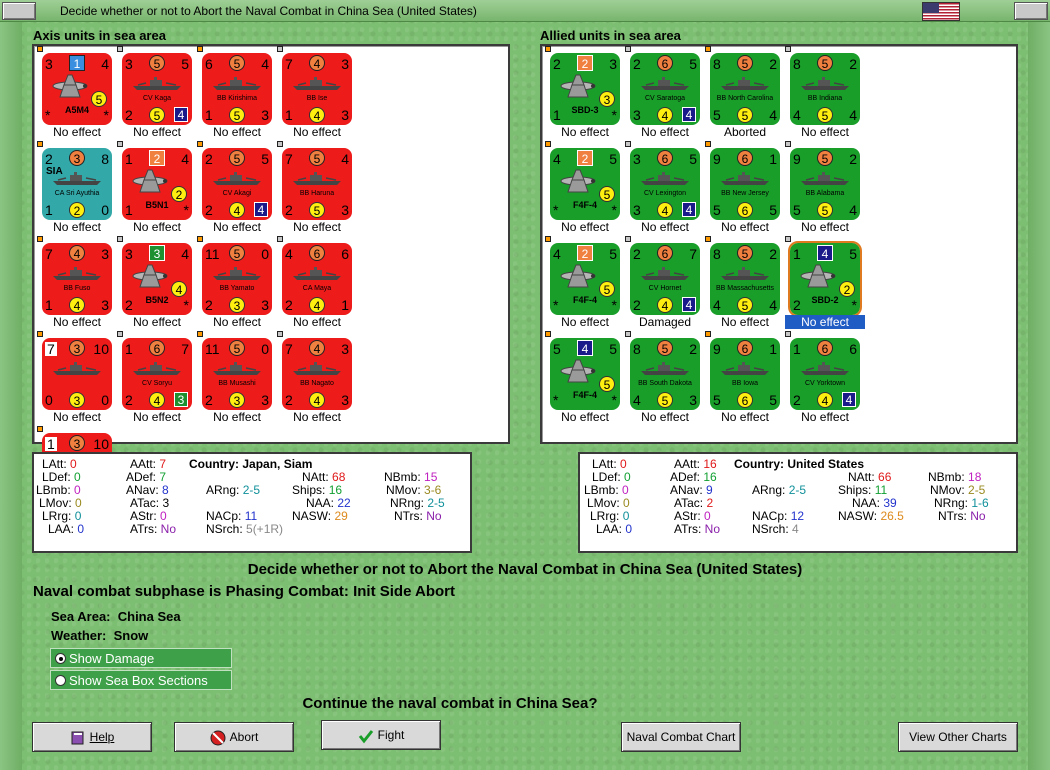  Describe the element at coordinates (797, 210) in the screenshot. I see `unit-bottom-left-value: 5` at that location.